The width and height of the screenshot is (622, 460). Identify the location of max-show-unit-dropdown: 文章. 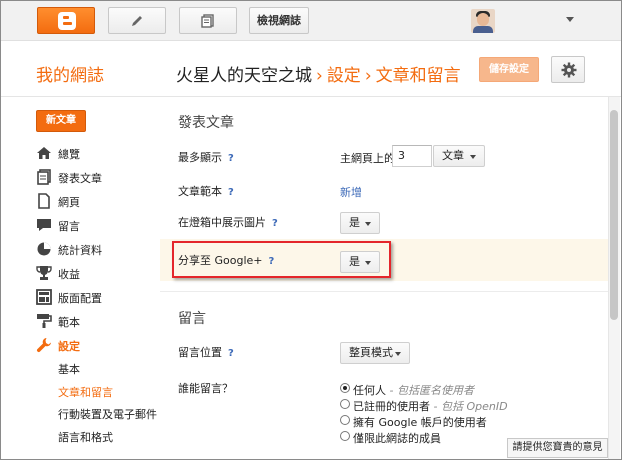
(459, 156).